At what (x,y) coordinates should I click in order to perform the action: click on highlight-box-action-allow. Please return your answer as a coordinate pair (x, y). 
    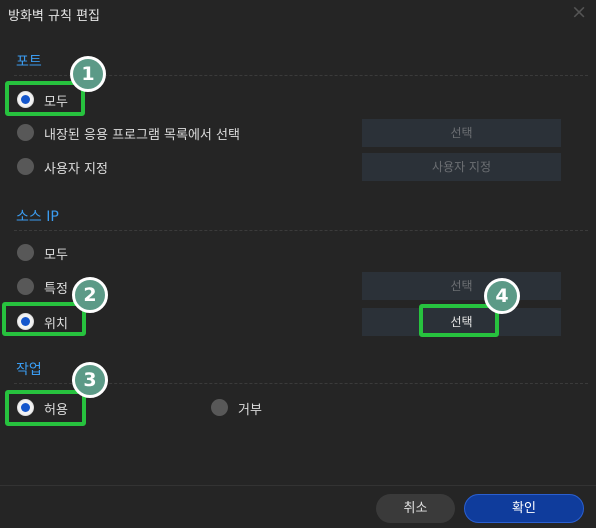
    Looking at the image, I should click on (45, 408).